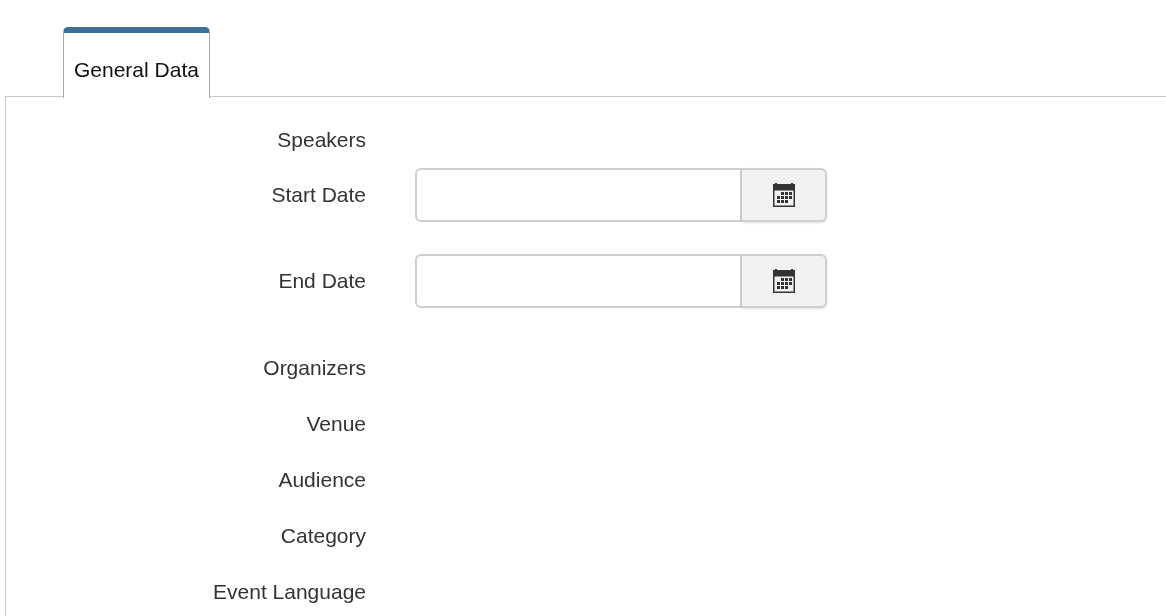 Image resolution: width=1166 pixels, height=616 pixels. What do you see at coordinates (314, 368) in the screenshot?
I see `field-label: Organizers` at bounding box center [314, 368].